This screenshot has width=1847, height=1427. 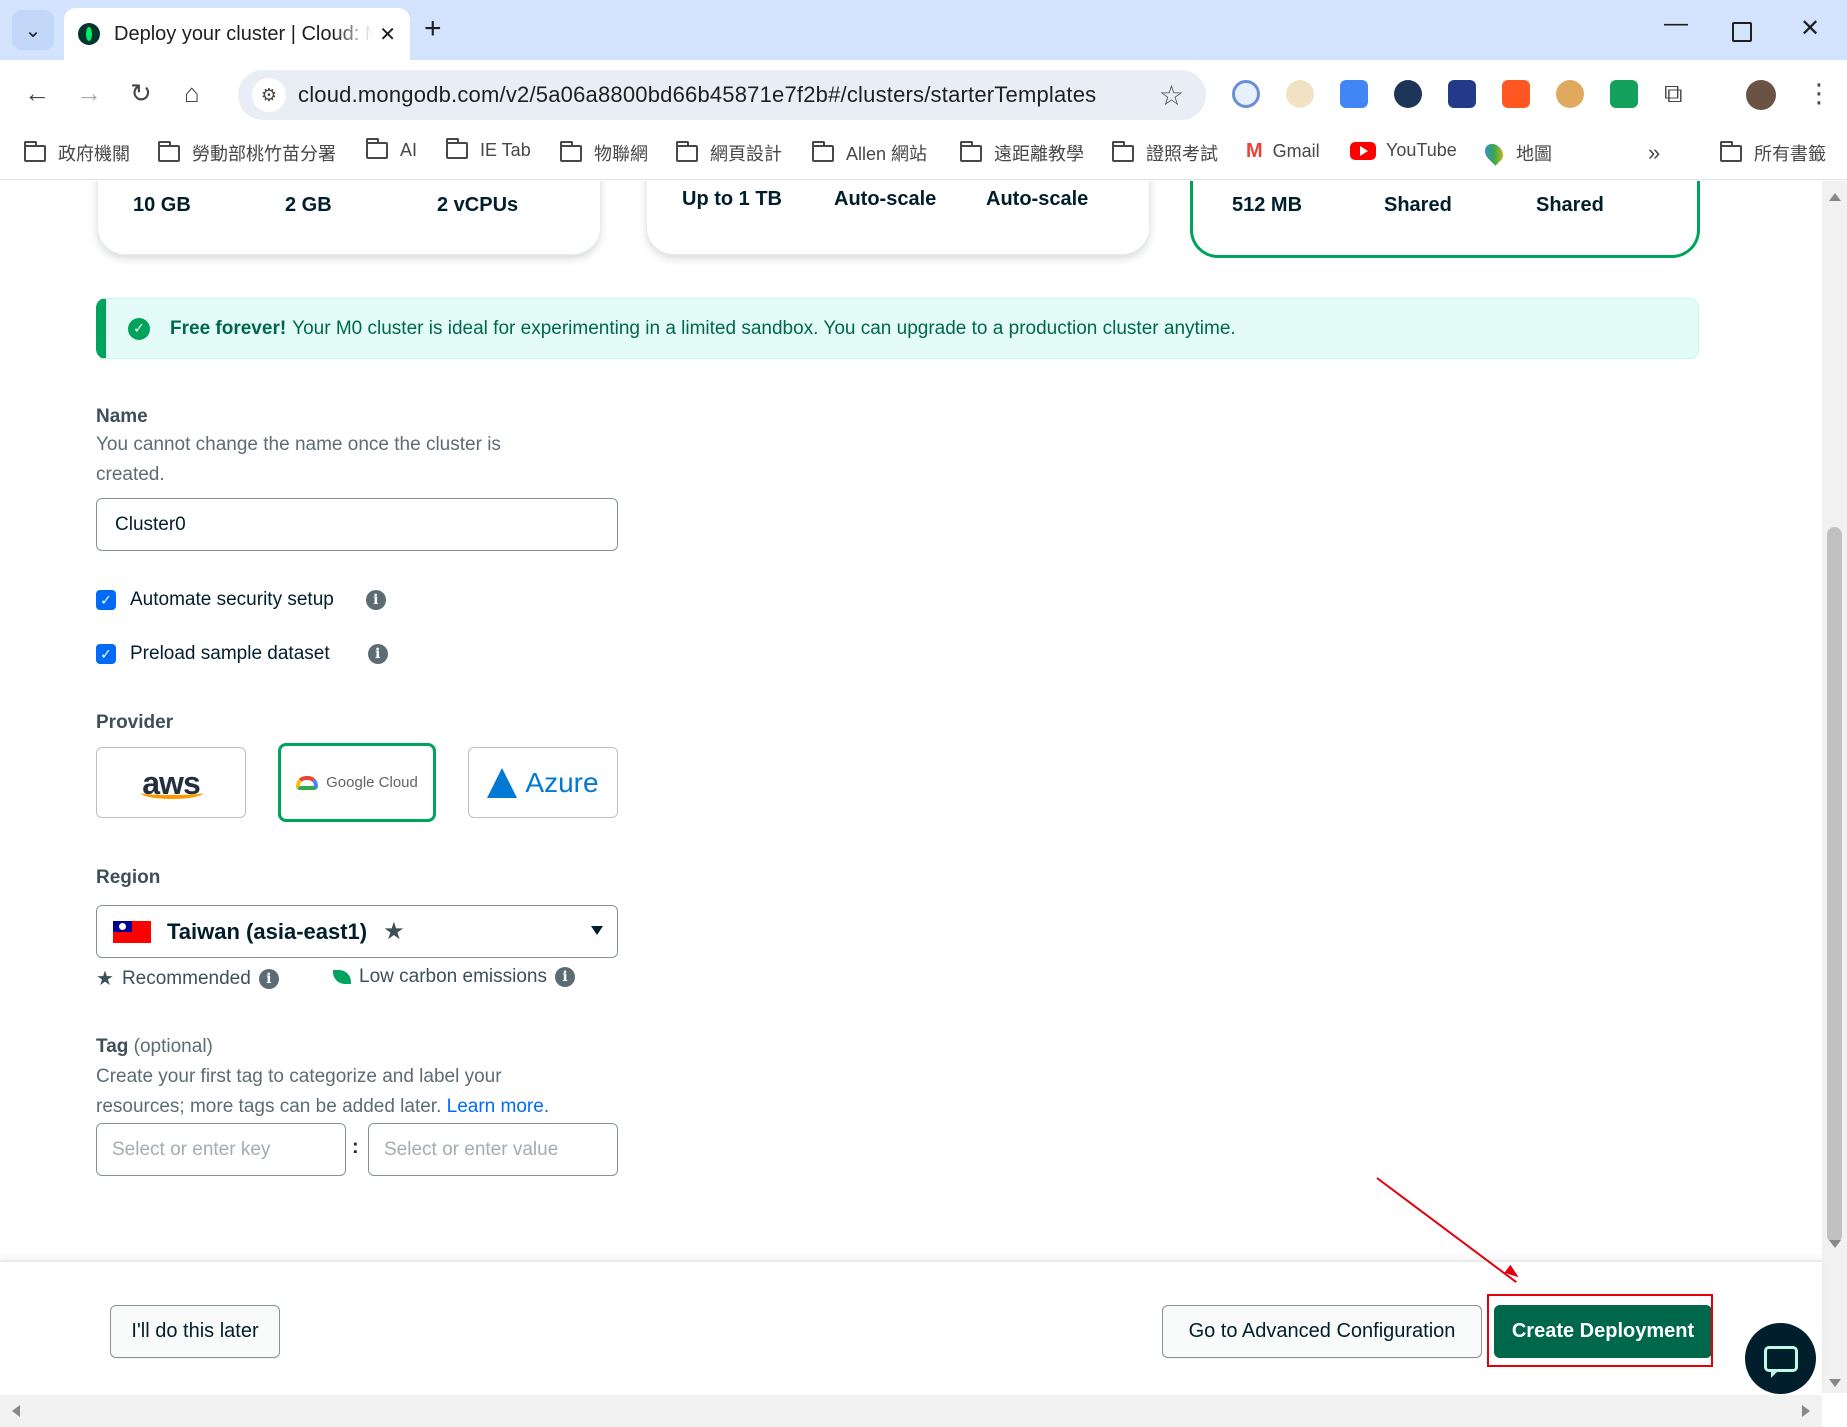 What do you see at coordinates (1780, 1361) in the screenshot?
I see `chat-bubble-icon` at bounding box center [1780, 1361].